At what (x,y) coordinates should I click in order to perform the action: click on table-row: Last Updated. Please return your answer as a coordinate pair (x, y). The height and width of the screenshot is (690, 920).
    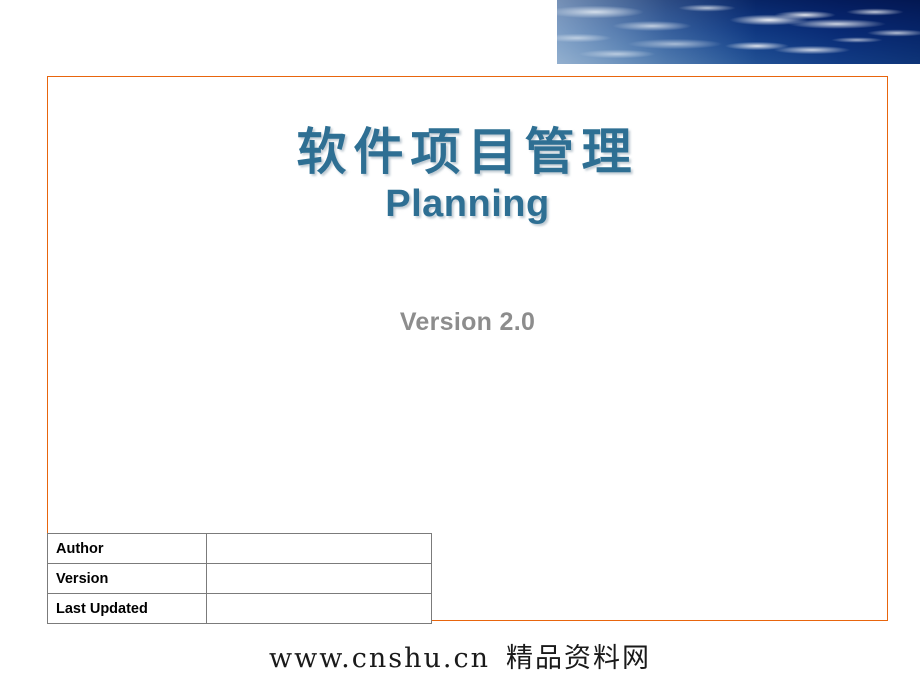
    Looking at the image, I should click on (239, 608).